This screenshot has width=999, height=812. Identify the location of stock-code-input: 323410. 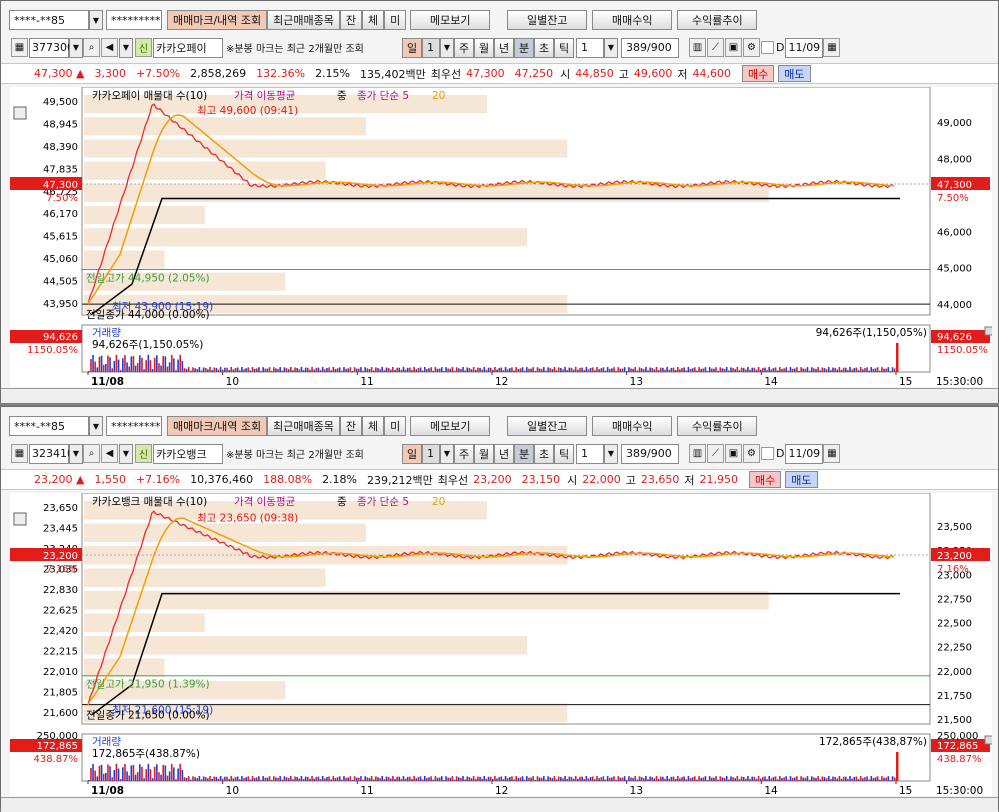
(51, 453).